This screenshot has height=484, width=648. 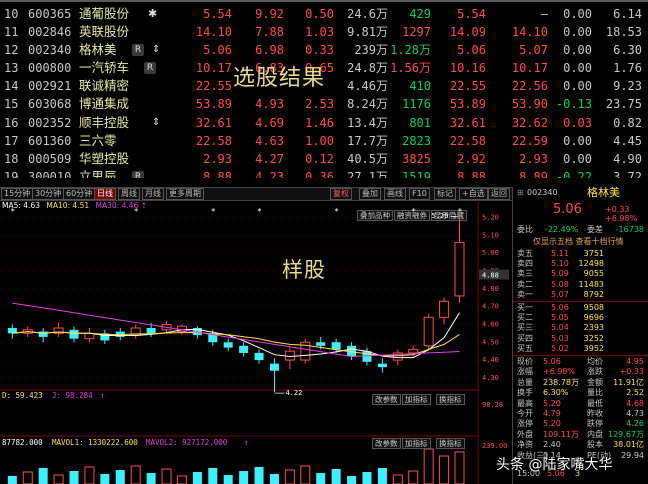 What do you see at coordinates (304, 270) in the screenshot?
I see `overlay-title-sample: 样股` at bounding box center [304, 270].